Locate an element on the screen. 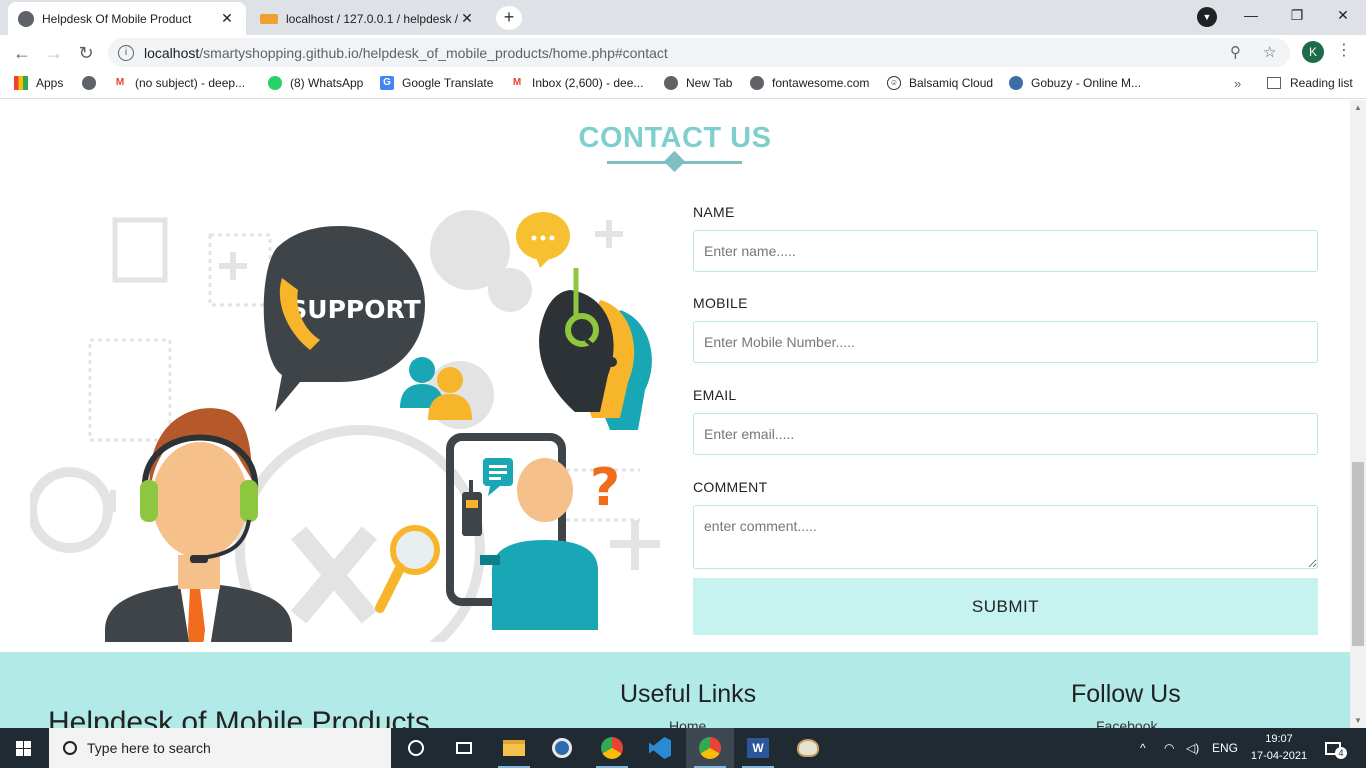 The width and height of the screenshot is (1366, 773). search-icon is located at coordinates (70, 748).